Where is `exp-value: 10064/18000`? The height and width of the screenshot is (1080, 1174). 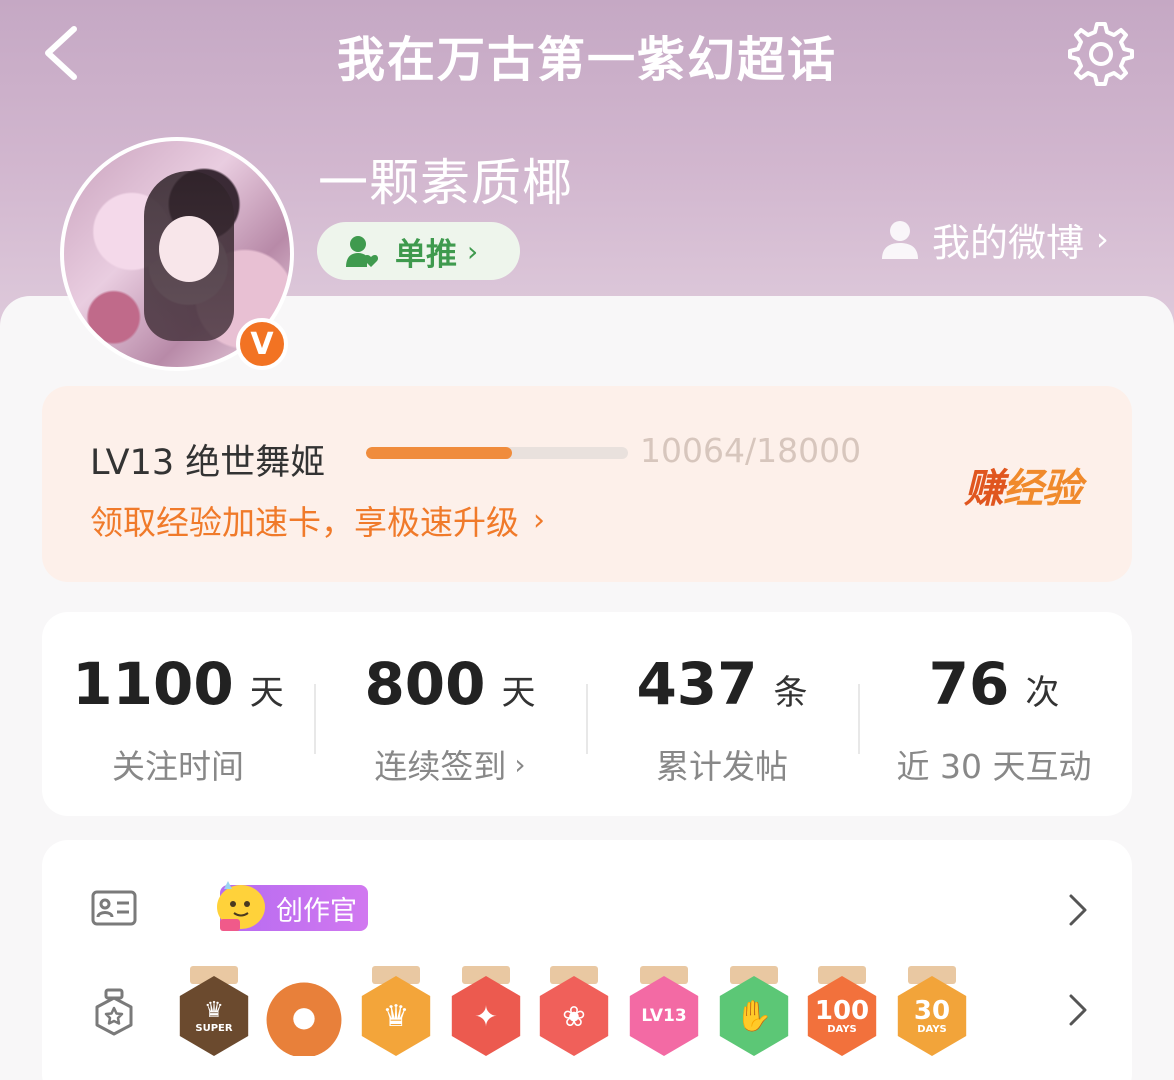 exp-value: 10064/18000 is located at coordinates (751, 450).